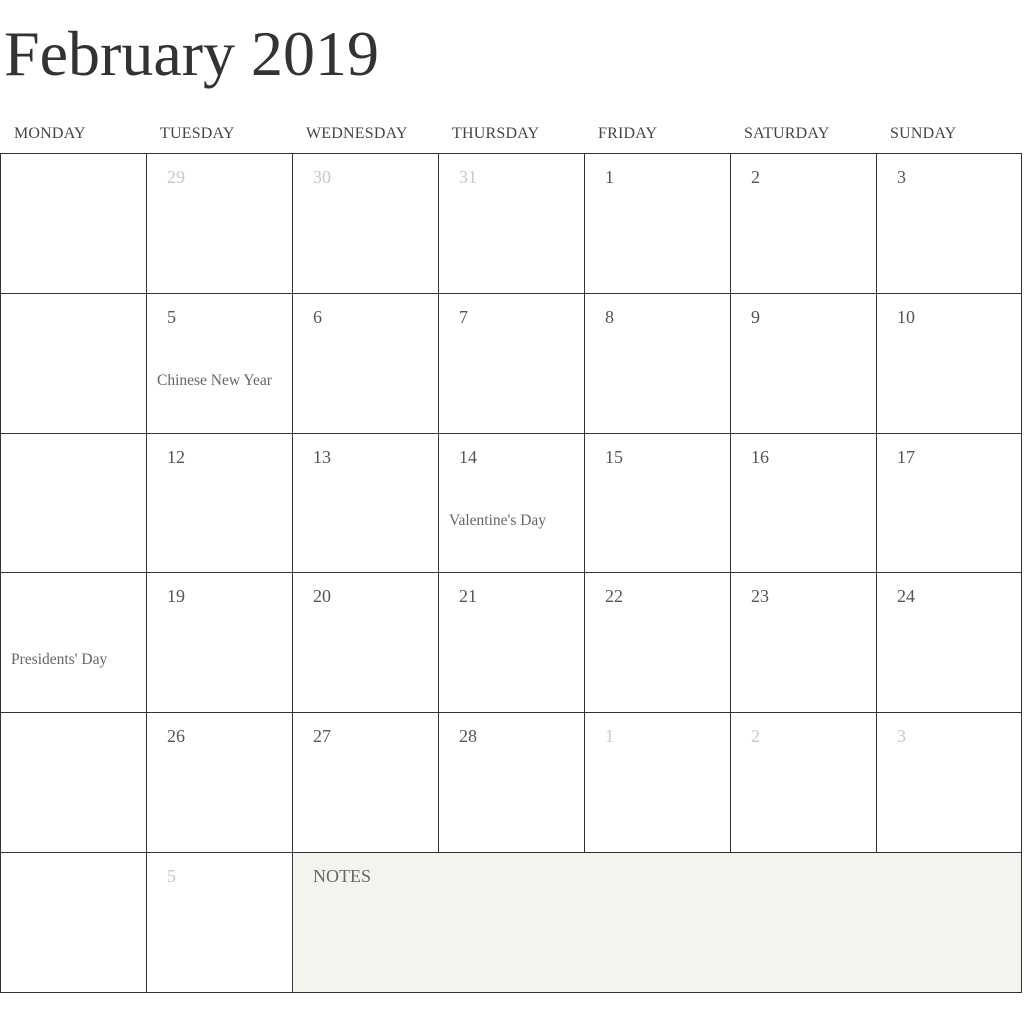  What do you see at coordinates (906, 316) in the screenshot?
I see `day-number: 10` at bounding box center [906, 316].